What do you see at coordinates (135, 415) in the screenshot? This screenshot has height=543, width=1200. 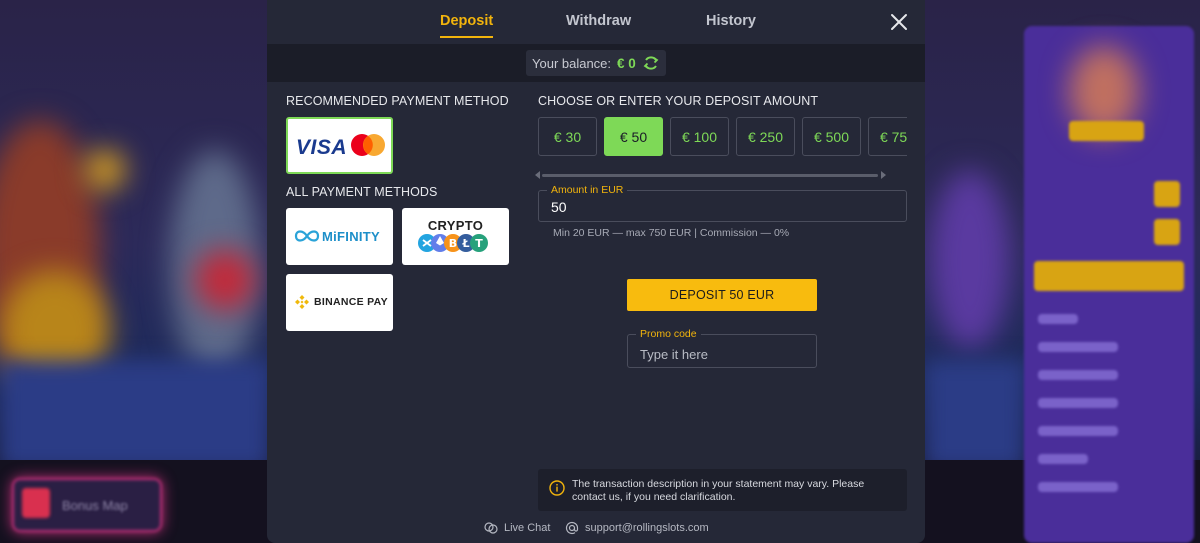 I see `bg-stage-left` at bounding box center [135, 415].